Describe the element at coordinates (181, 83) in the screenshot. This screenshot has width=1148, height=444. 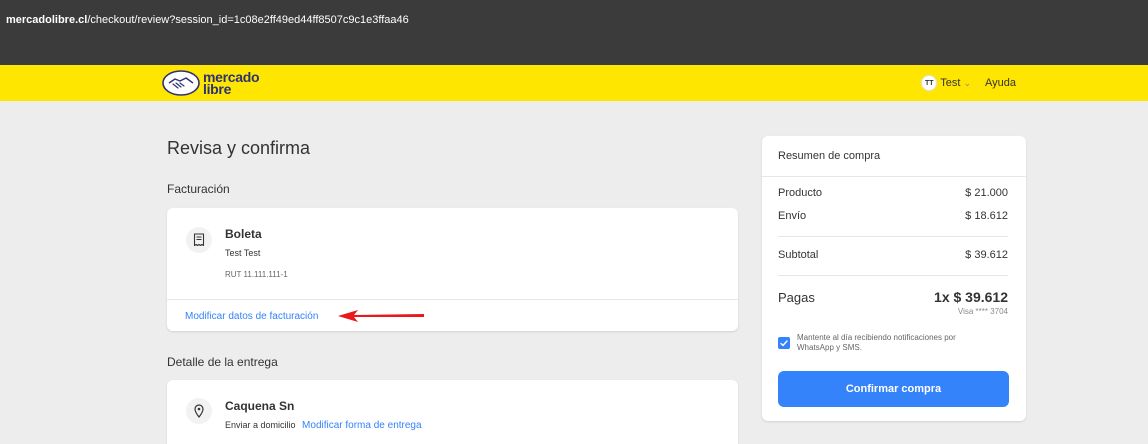
I see `handshake-logo-icon` at that location.